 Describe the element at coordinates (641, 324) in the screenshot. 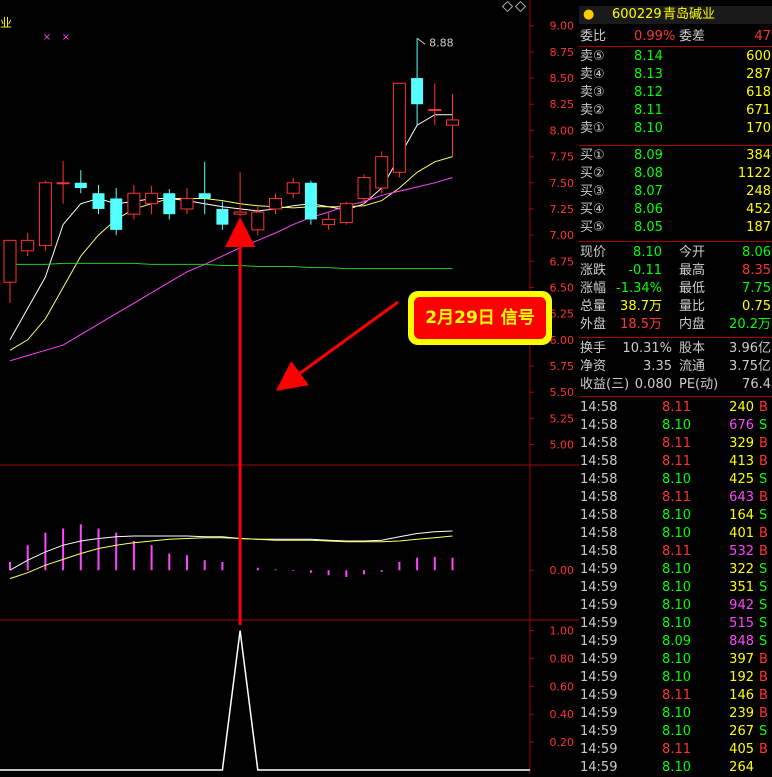

I see `stat-value: 18.5万` at that location.